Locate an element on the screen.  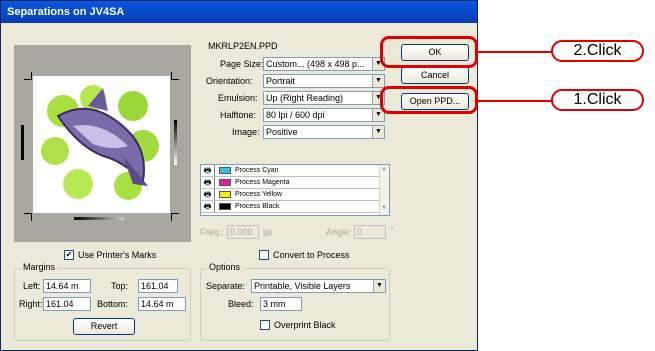
margin-bottom-label: Bottom: is located at coordinates (113, 304).